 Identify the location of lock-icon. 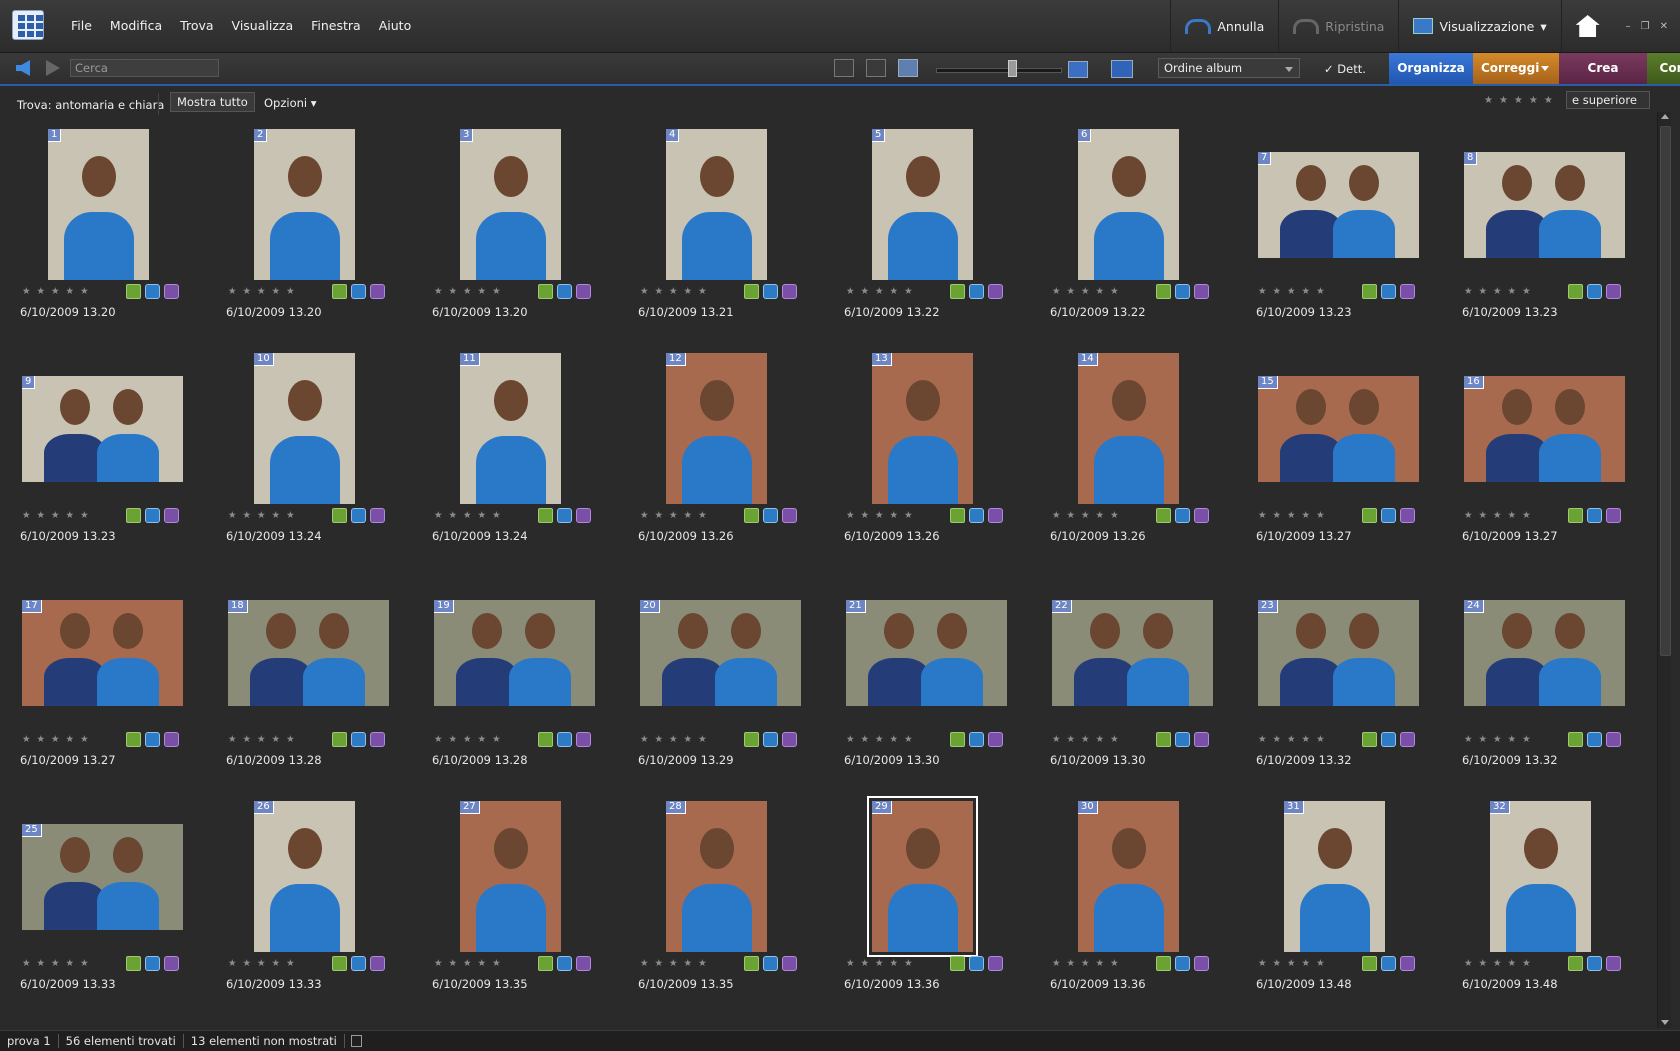
(356, 1041).